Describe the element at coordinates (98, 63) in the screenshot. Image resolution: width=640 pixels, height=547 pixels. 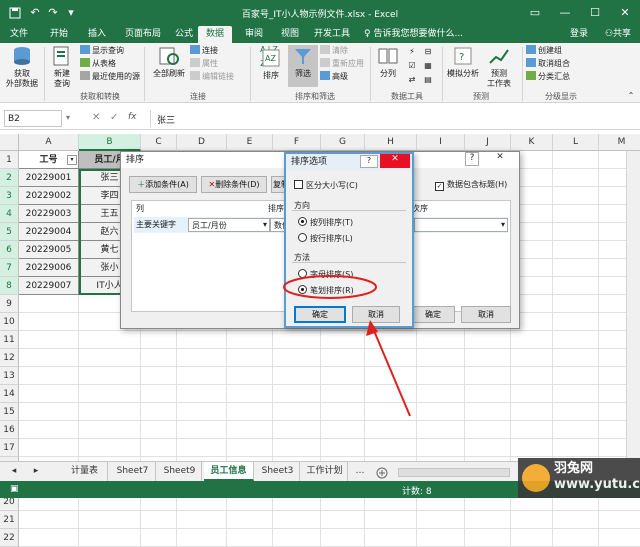
I see `from-table-button: 从表格` at that location.